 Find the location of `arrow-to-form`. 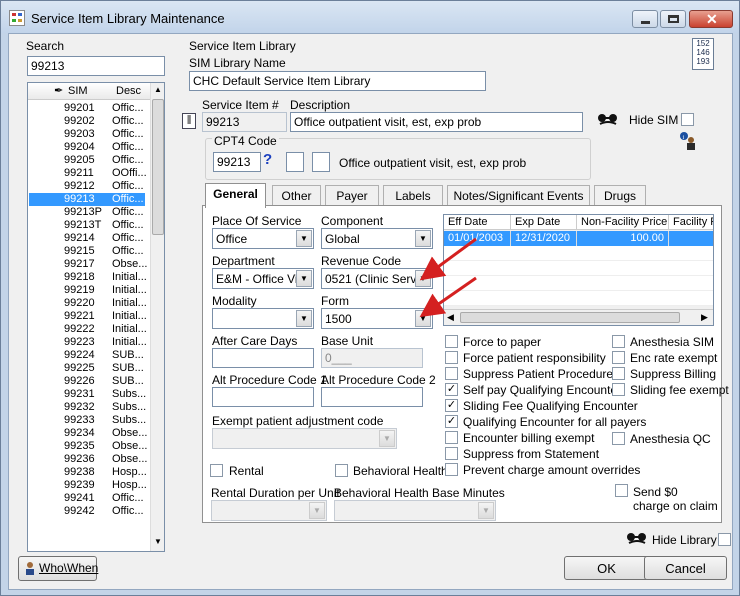

arrow-to-form is located at coordinates (448, 297).